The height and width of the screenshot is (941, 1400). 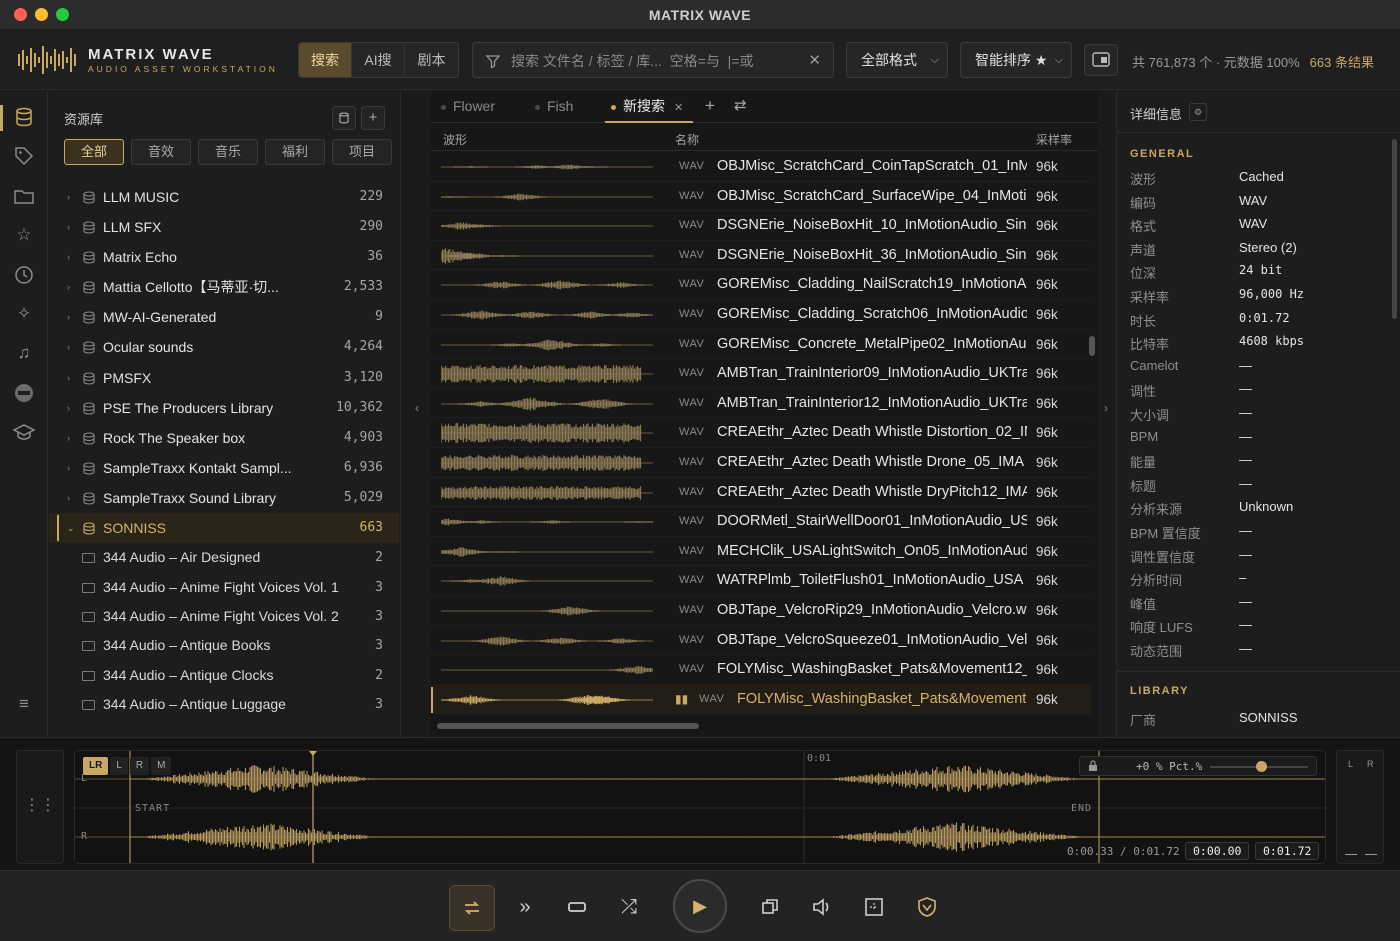 What do you see at coordinates (1101, 60) in the screenshot?
I see `toggle-panel-button` at bounding box center [1101, 60].